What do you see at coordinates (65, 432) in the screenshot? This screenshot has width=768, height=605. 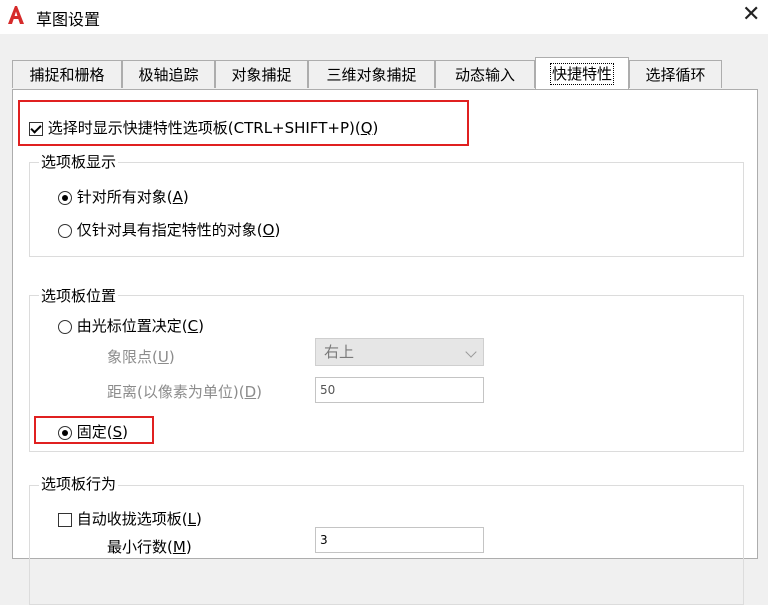 I see `static-radio` at bounding box center [65, 432].